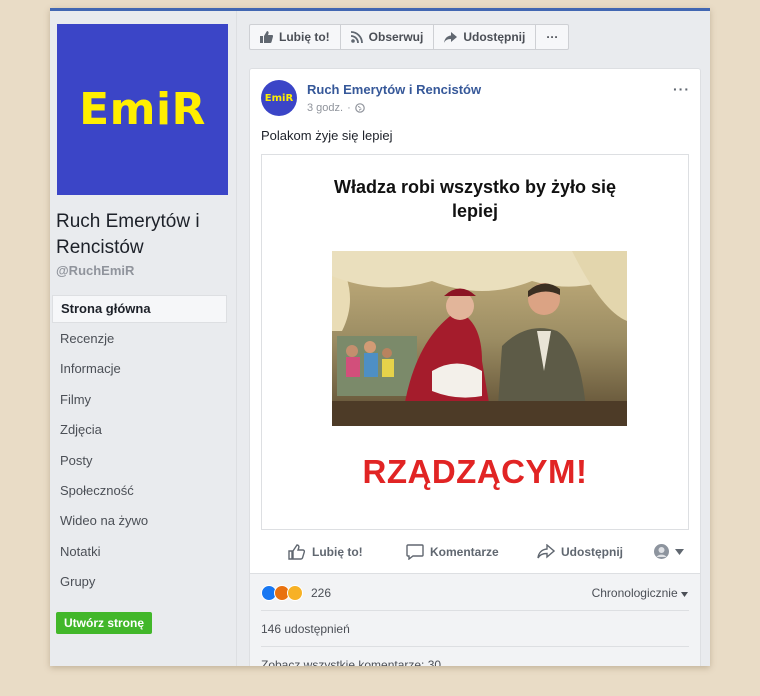  I want to click on page-title: Ruch Emerytów i Rencistów, so click(144, 235).